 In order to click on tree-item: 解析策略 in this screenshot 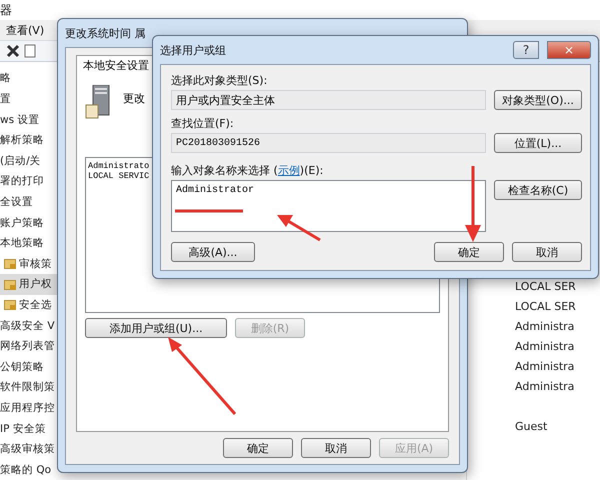, I will do `click(28, 140)`.